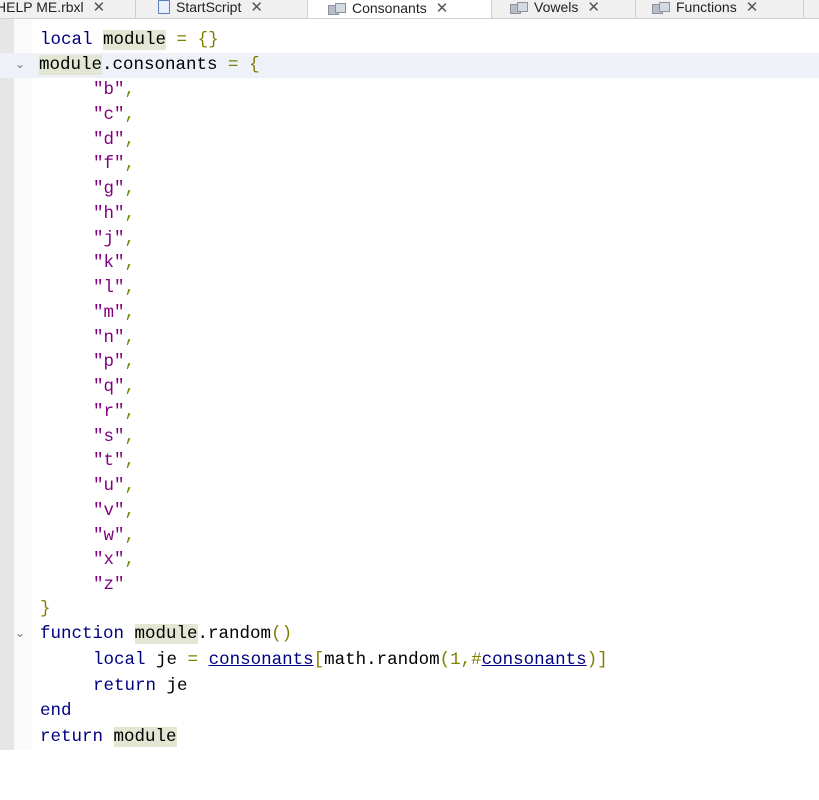 Image resolution: width=819 pixels, height=800 pixels. What do you see at coordinates (409, 313) in the screenshot?
I see `code-line: "m",` at bounding box center [409, 313].